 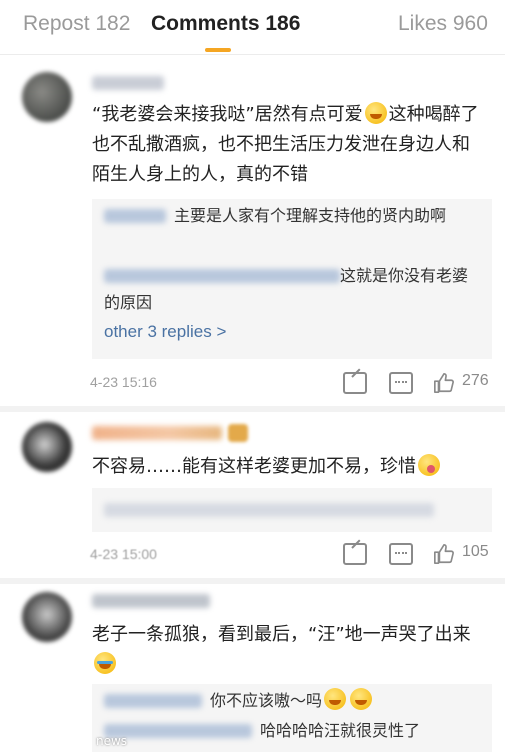 What do you see at coordinates (227, 114) in the screenshot?
I see `comment-text-part: “我老婆会来接我哒”居然有点可爱` at bounding box center [227, 114].